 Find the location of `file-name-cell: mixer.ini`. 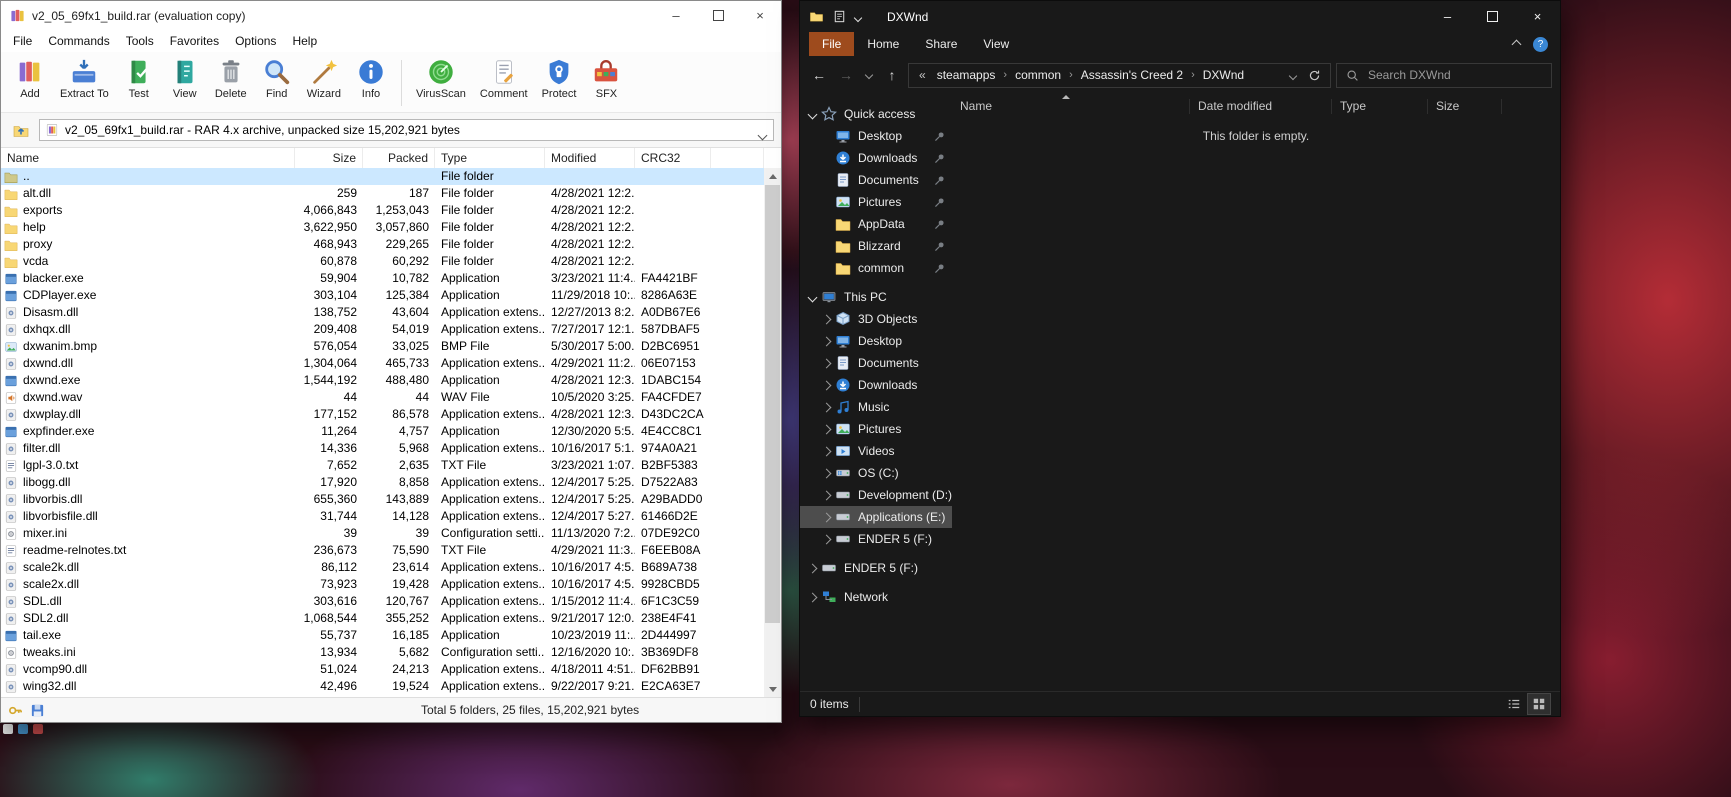

file-name-cell: mixer.ini is located at coordinates (148, 533).